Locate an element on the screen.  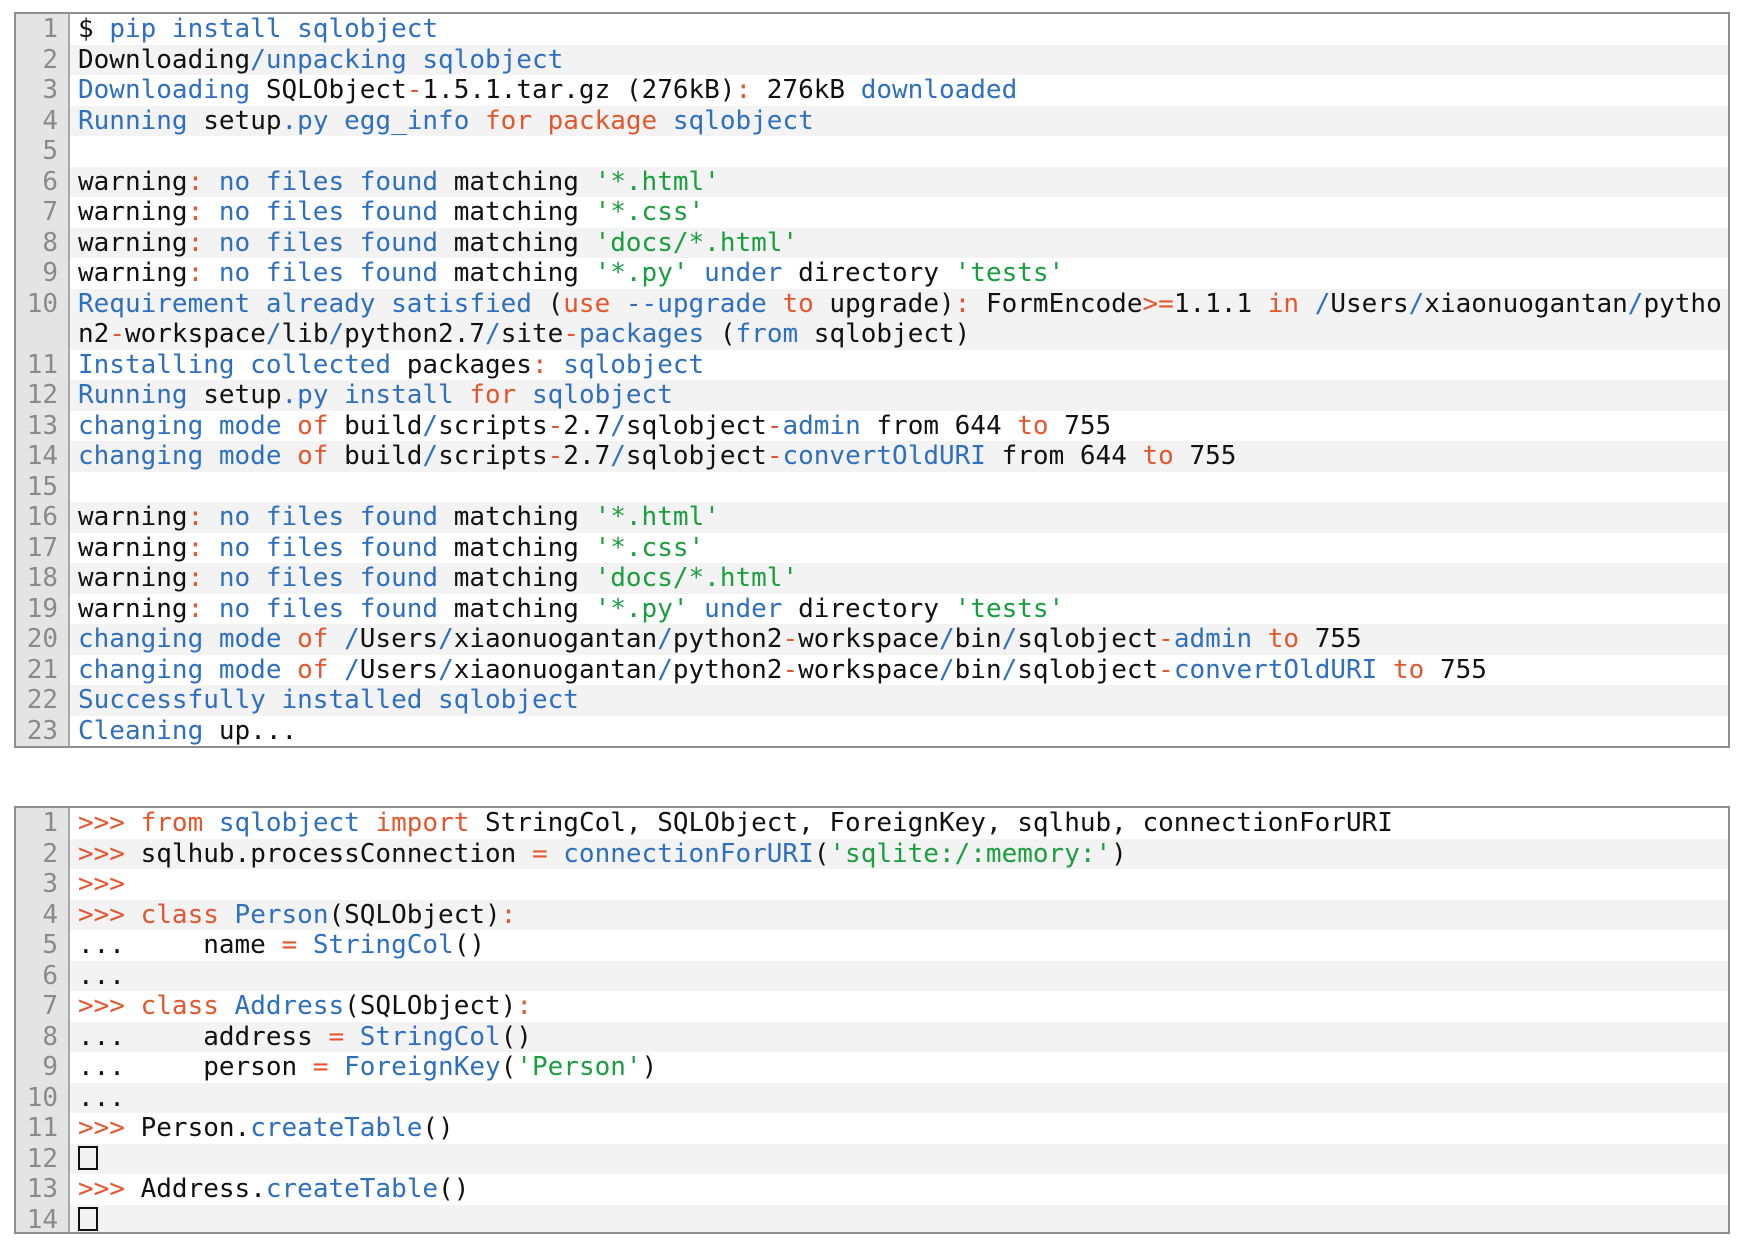
code-token: Downloading is located at coordinates (172, 90).